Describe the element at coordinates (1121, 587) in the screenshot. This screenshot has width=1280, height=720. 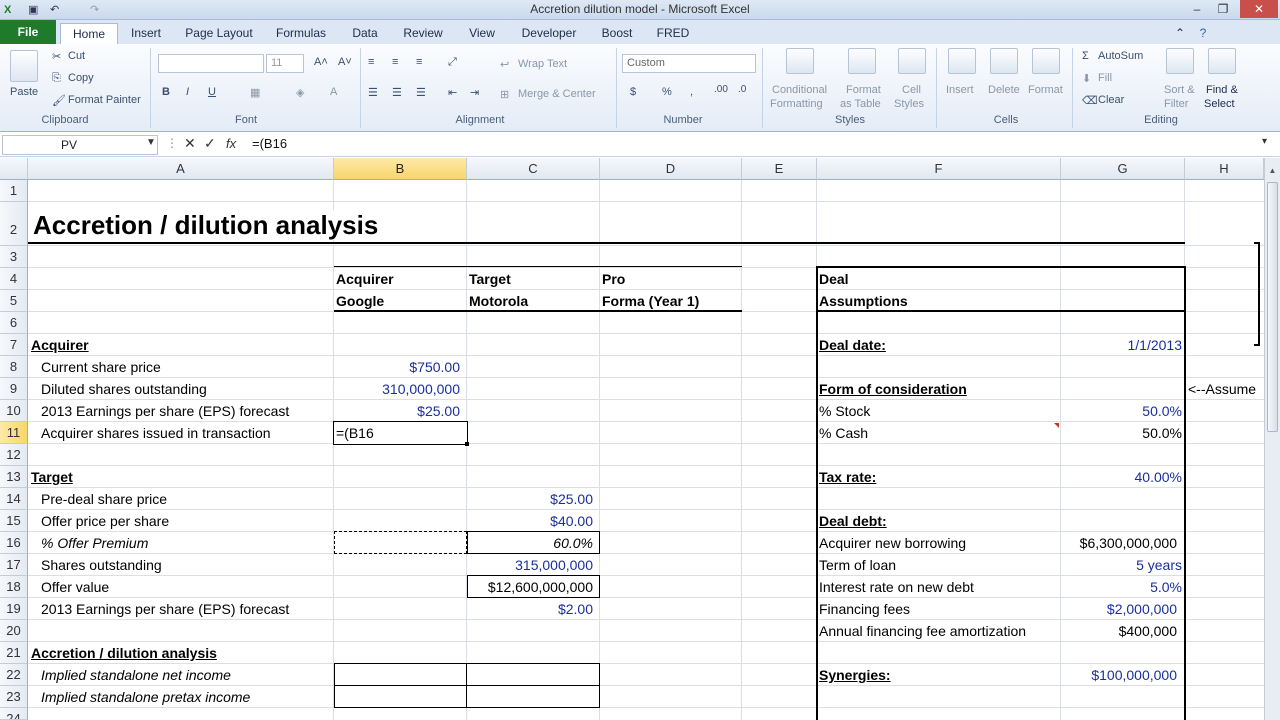
I see `value-interest-rate: 5.0%` at that location.